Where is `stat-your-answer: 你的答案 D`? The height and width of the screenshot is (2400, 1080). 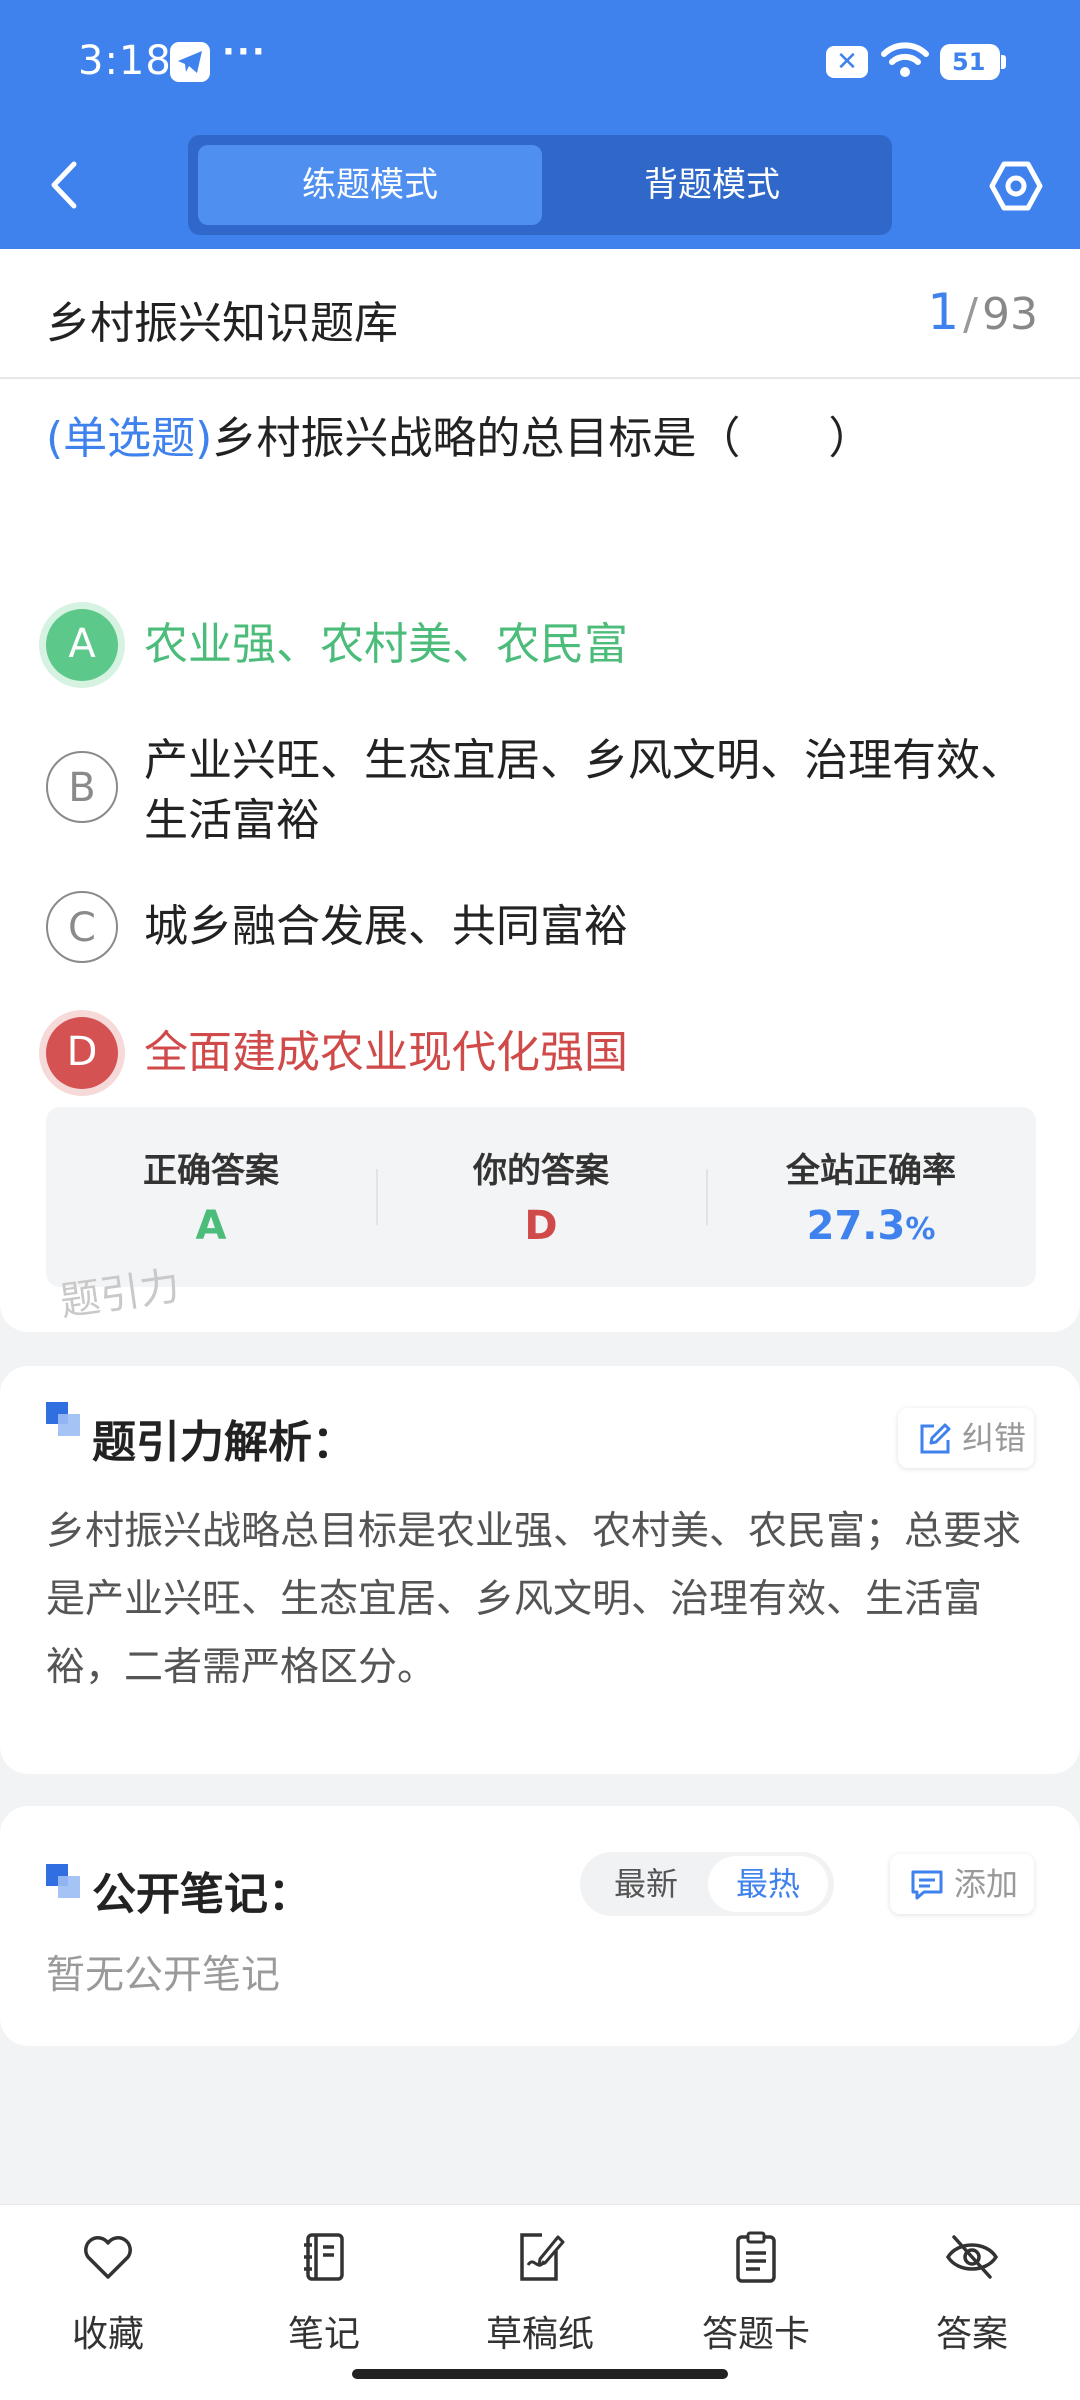
stat-your-answer: 你的答案 D is located at coordinates (541, 1197).